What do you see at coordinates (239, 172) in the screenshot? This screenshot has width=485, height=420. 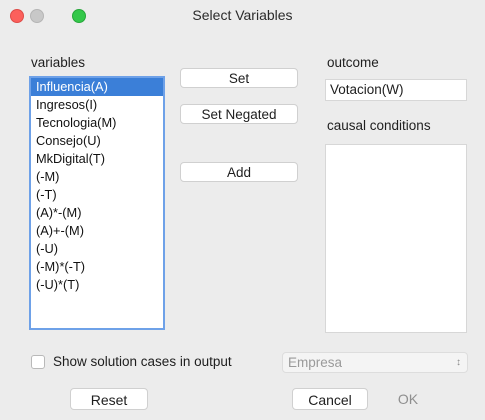 I see `add-button: Add` at bounding box center [239, 172].